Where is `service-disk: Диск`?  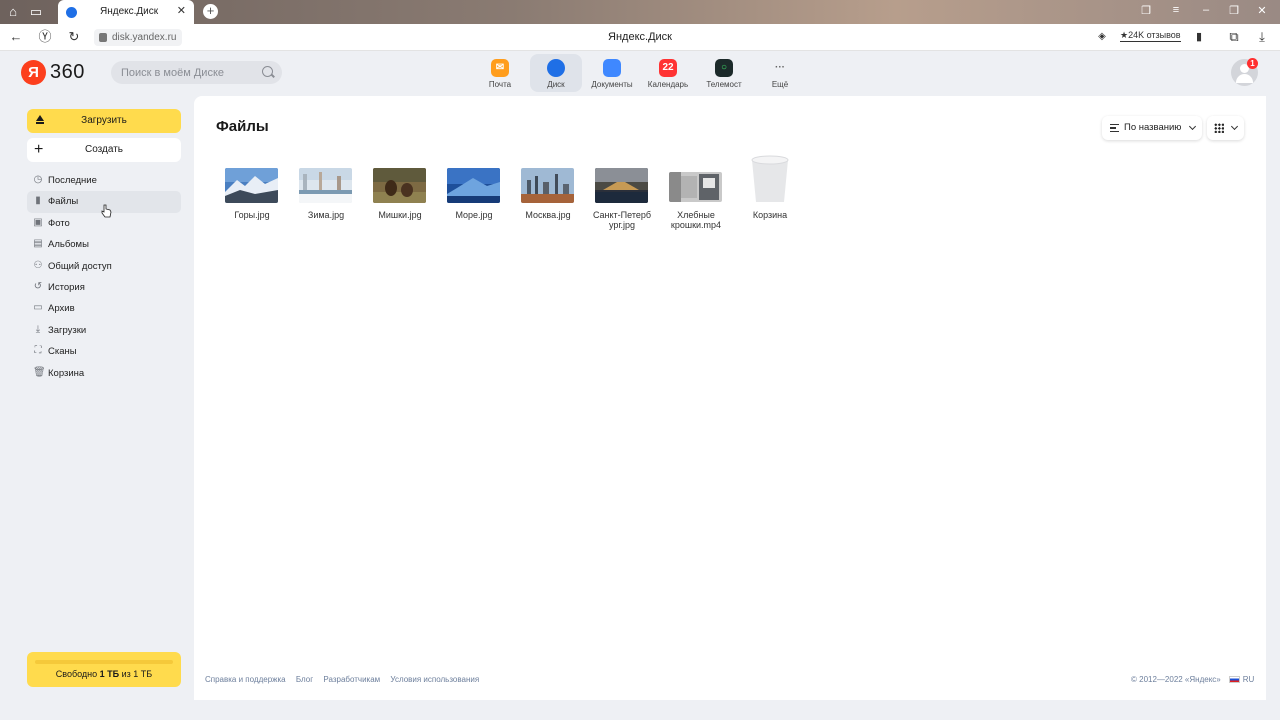
service-disk: Диск is located at coordinates (556, 73).